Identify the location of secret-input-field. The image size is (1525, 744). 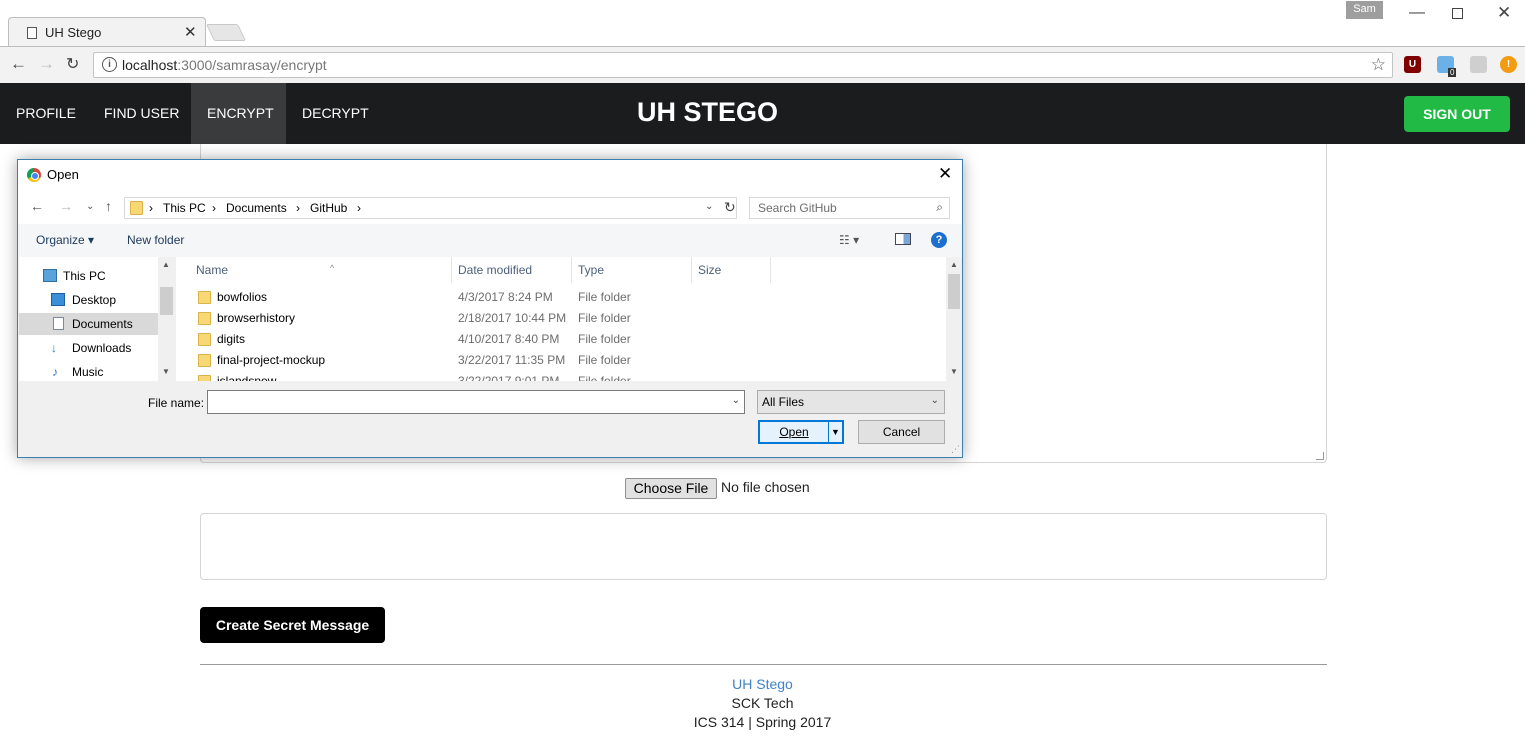
(763, 546).